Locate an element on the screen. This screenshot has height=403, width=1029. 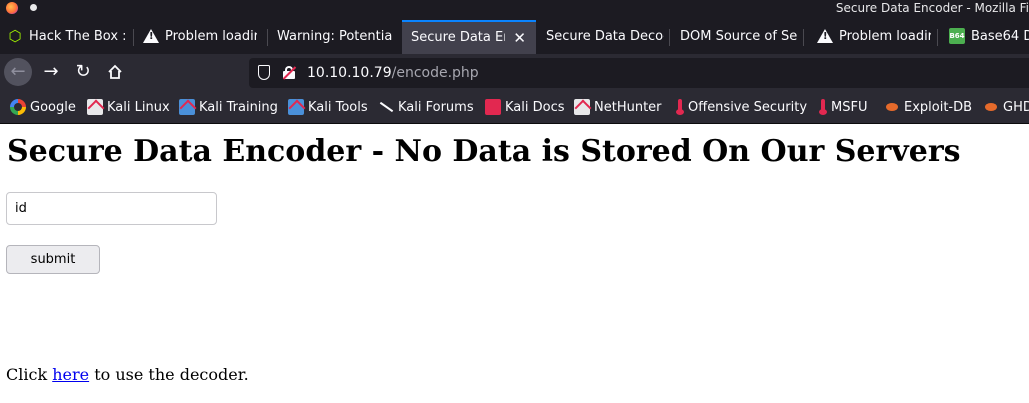
bookmark-label: Kali Training is located at coordinates (238, 107).